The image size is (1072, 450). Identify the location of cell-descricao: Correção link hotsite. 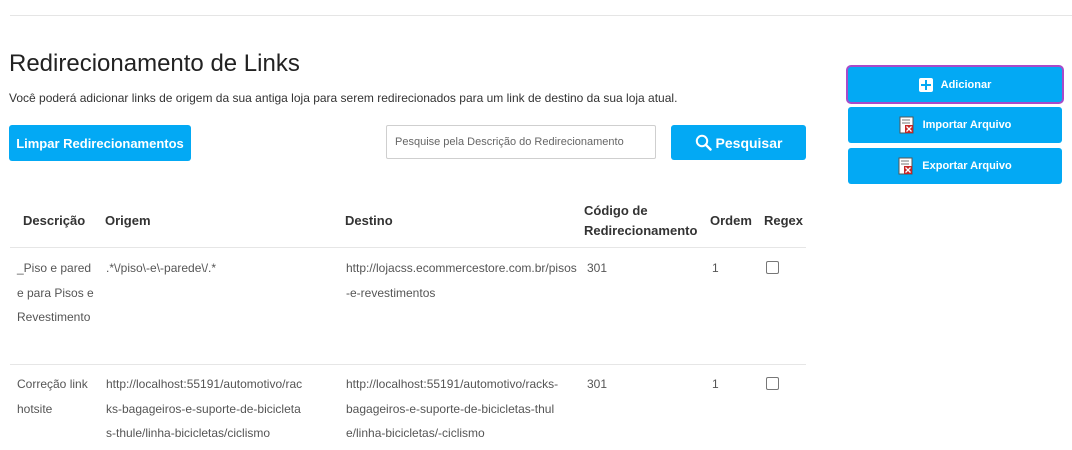
(52, 396).